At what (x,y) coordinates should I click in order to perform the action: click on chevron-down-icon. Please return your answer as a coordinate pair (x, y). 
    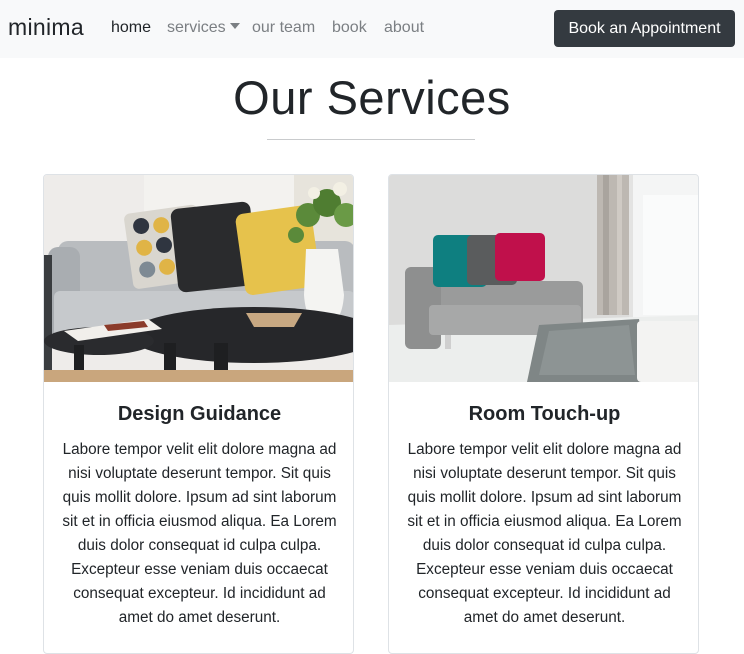
    Looking at the image, I should click on (234, 26).